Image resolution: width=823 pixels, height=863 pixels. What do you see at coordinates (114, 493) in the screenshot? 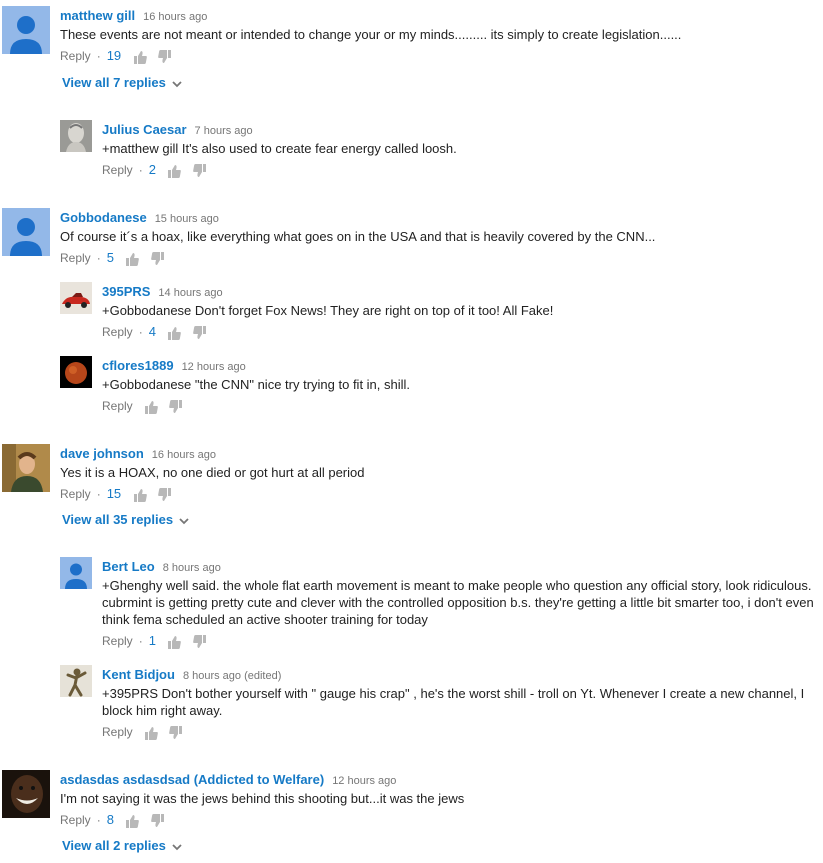
I see `like-count: 15` at bounding box center [114, 493].